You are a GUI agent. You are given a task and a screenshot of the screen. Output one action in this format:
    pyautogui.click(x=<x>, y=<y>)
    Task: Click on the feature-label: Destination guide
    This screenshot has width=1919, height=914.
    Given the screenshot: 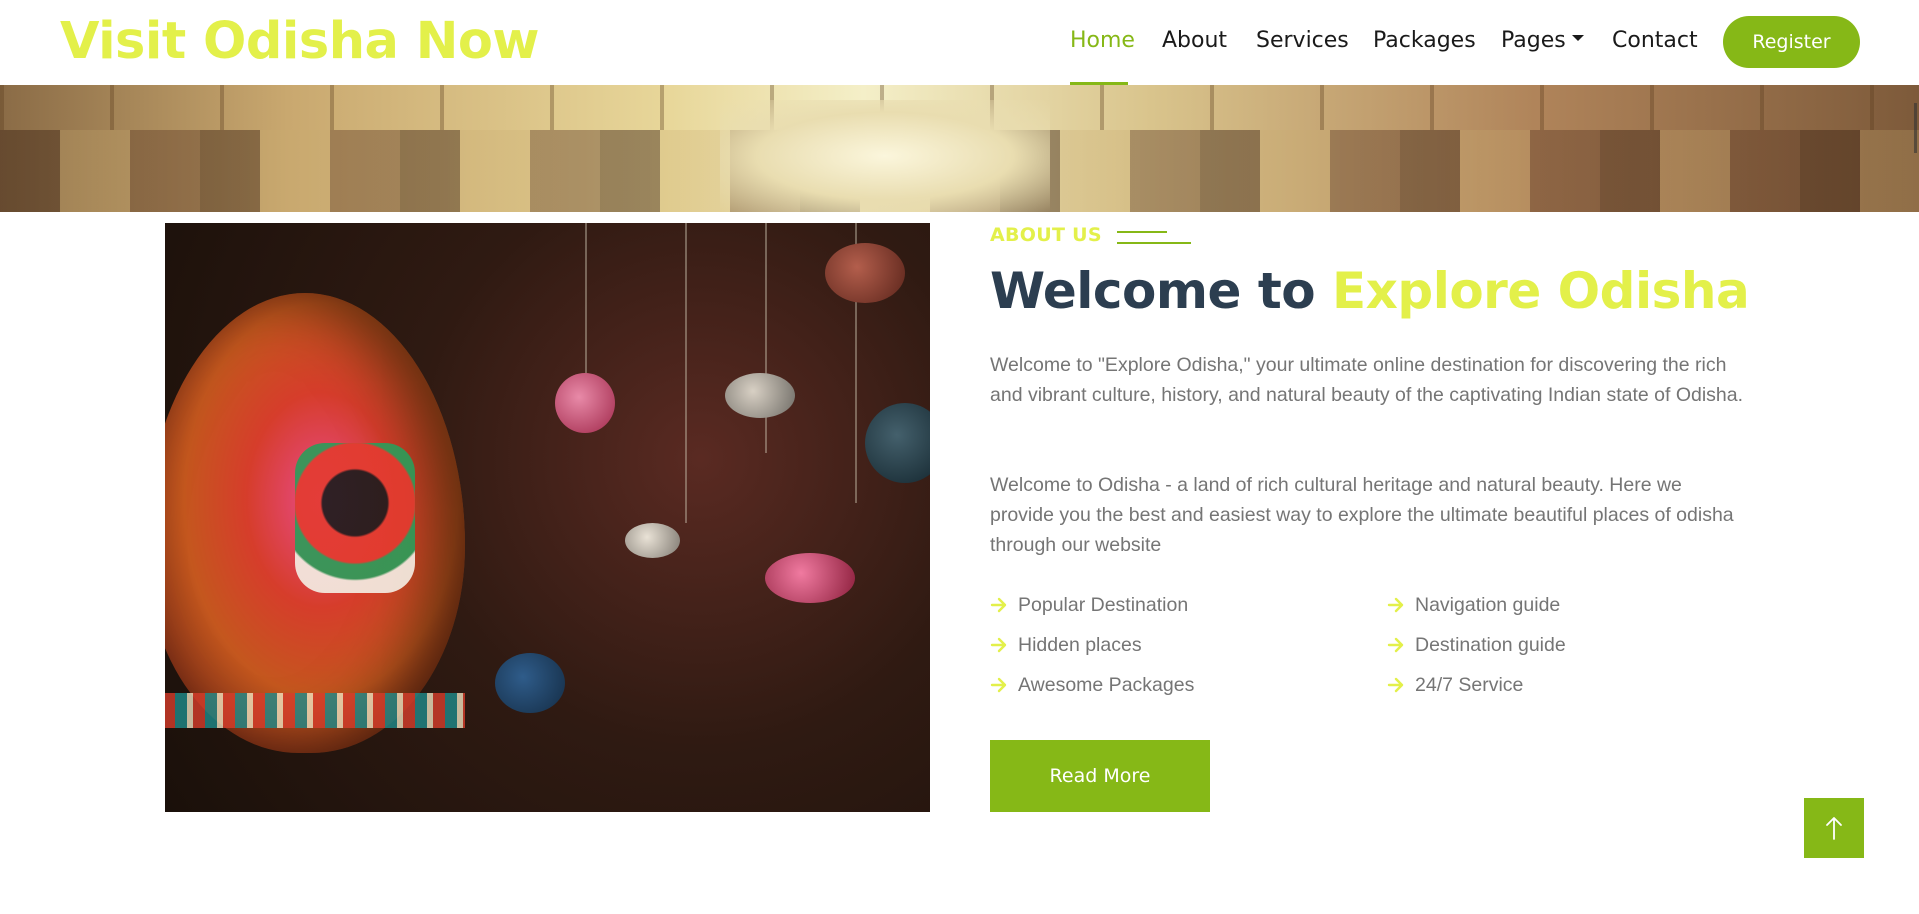 What is the action you would take?
    pyautogui.click(x=1490, y=645)
    